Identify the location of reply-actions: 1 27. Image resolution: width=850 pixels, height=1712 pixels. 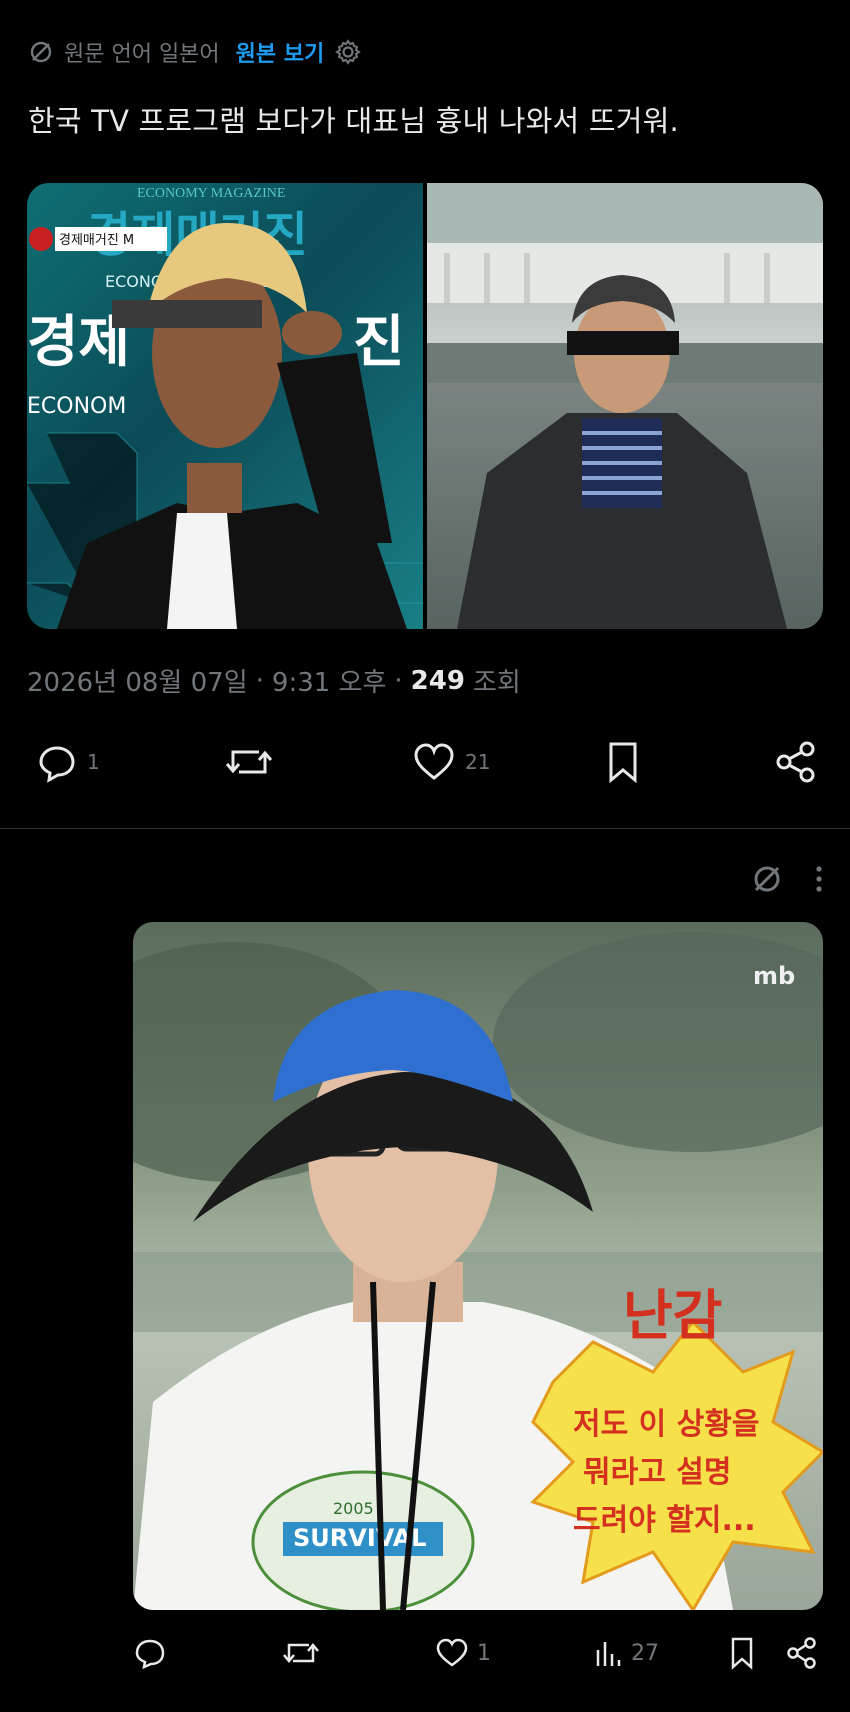
(478, 1656).